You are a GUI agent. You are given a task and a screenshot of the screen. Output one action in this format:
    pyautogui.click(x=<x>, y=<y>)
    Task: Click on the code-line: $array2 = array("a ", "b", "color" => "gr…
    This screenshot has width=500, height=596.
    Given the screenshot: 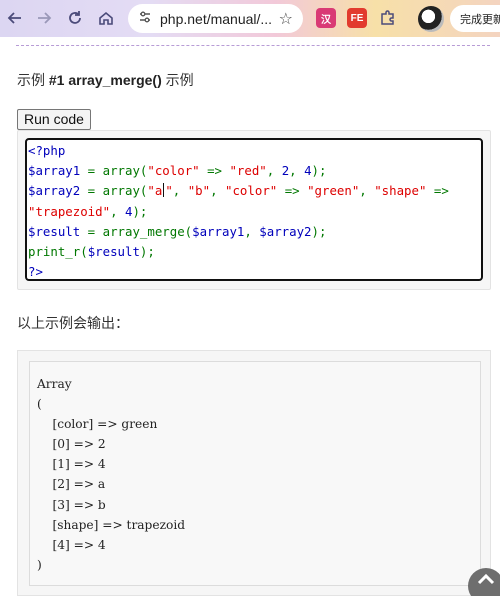 What is the action you would take?
    pyautogui.click(x=254, y=191)
    